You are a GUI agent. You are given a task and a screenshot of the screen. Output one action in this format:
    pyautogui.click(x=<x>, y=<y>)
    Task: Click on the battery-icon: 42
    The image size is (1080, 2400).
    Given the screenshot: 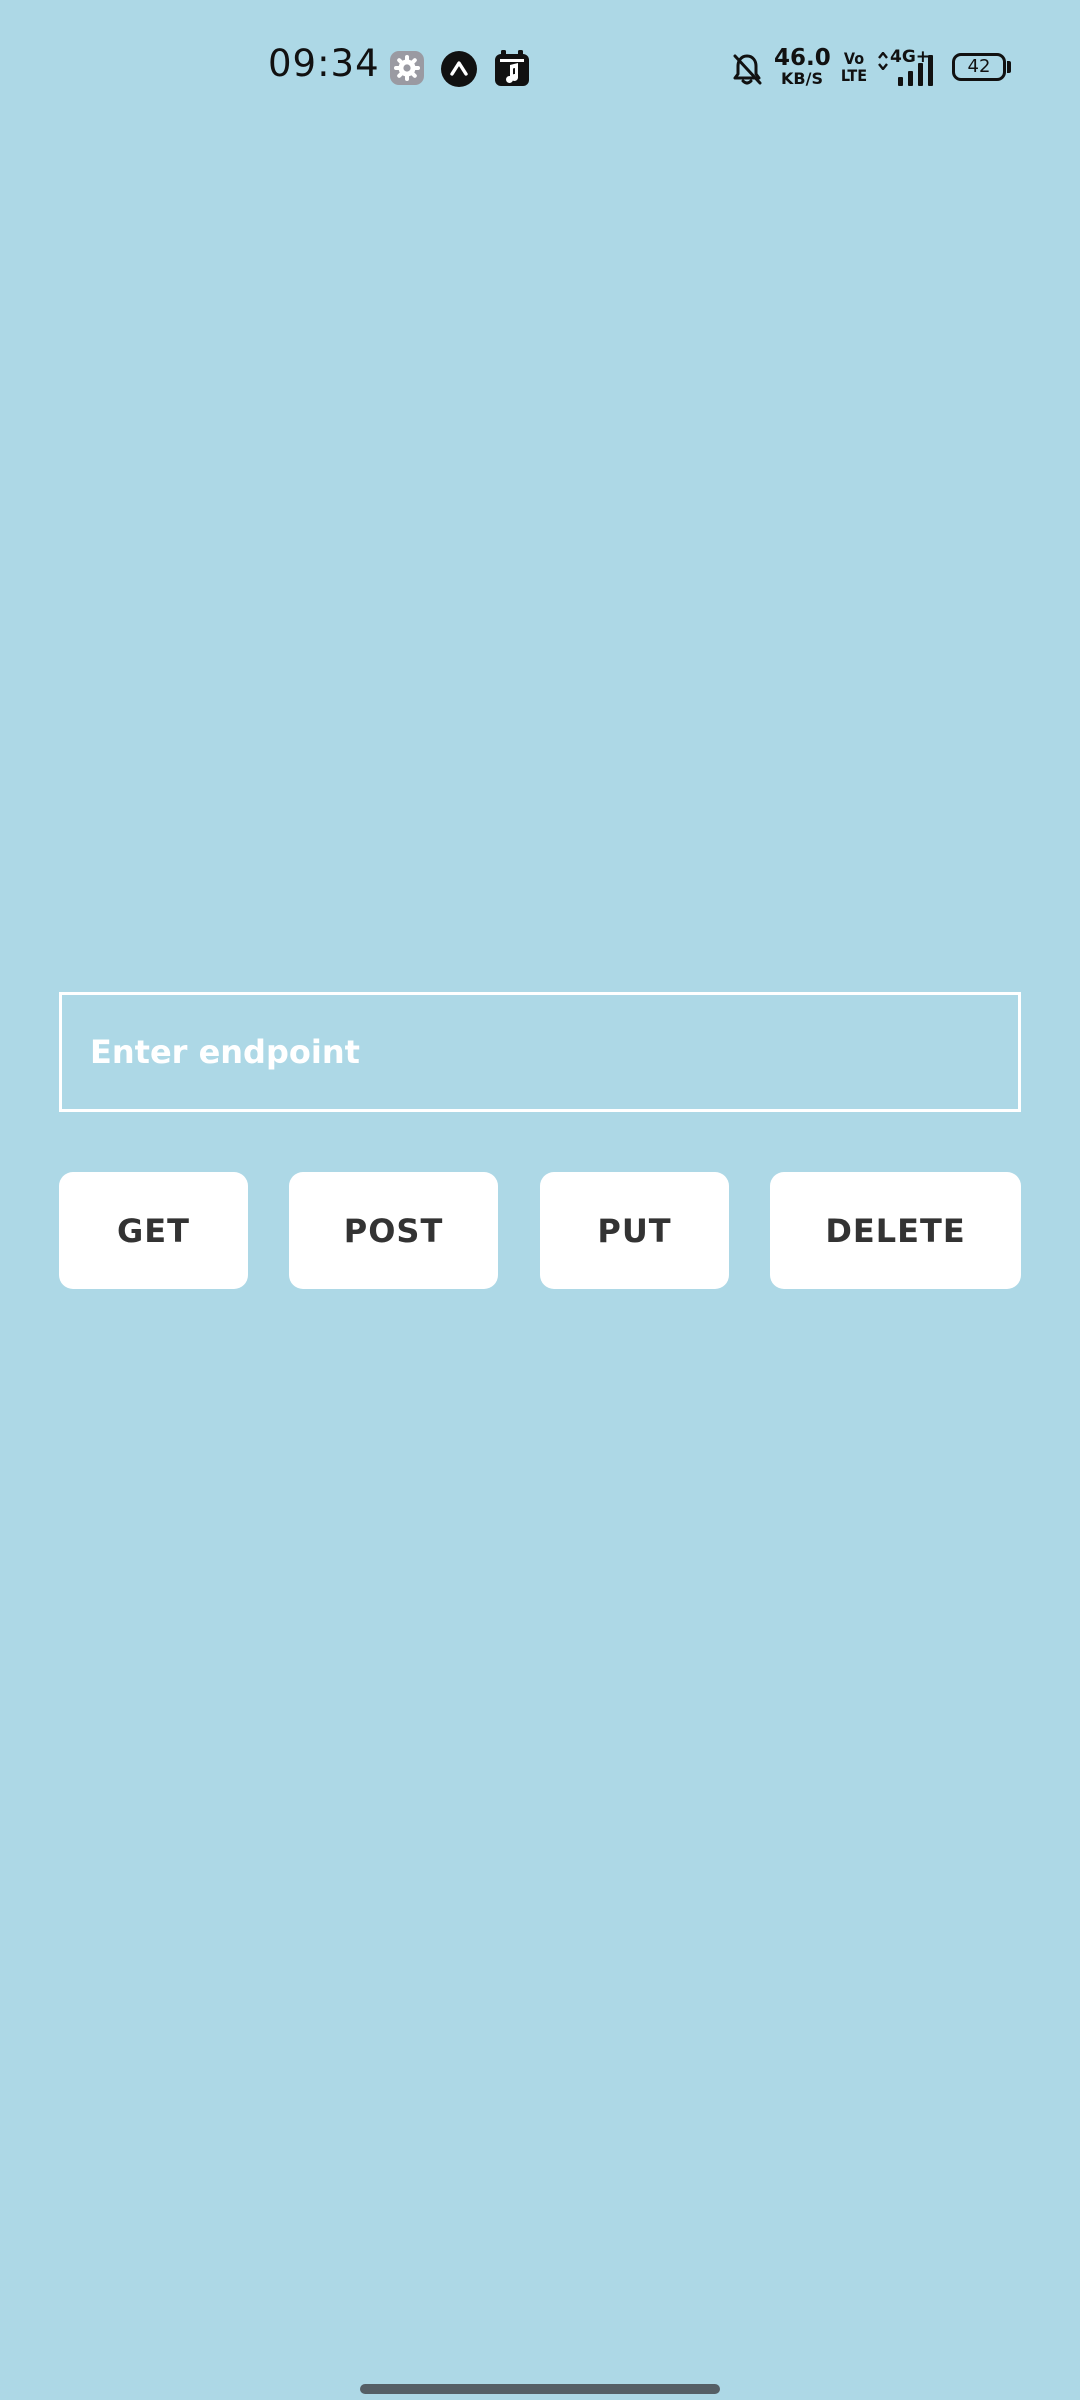 What is the action you would take?
    pyautogui.click(x=979, y=67)
    